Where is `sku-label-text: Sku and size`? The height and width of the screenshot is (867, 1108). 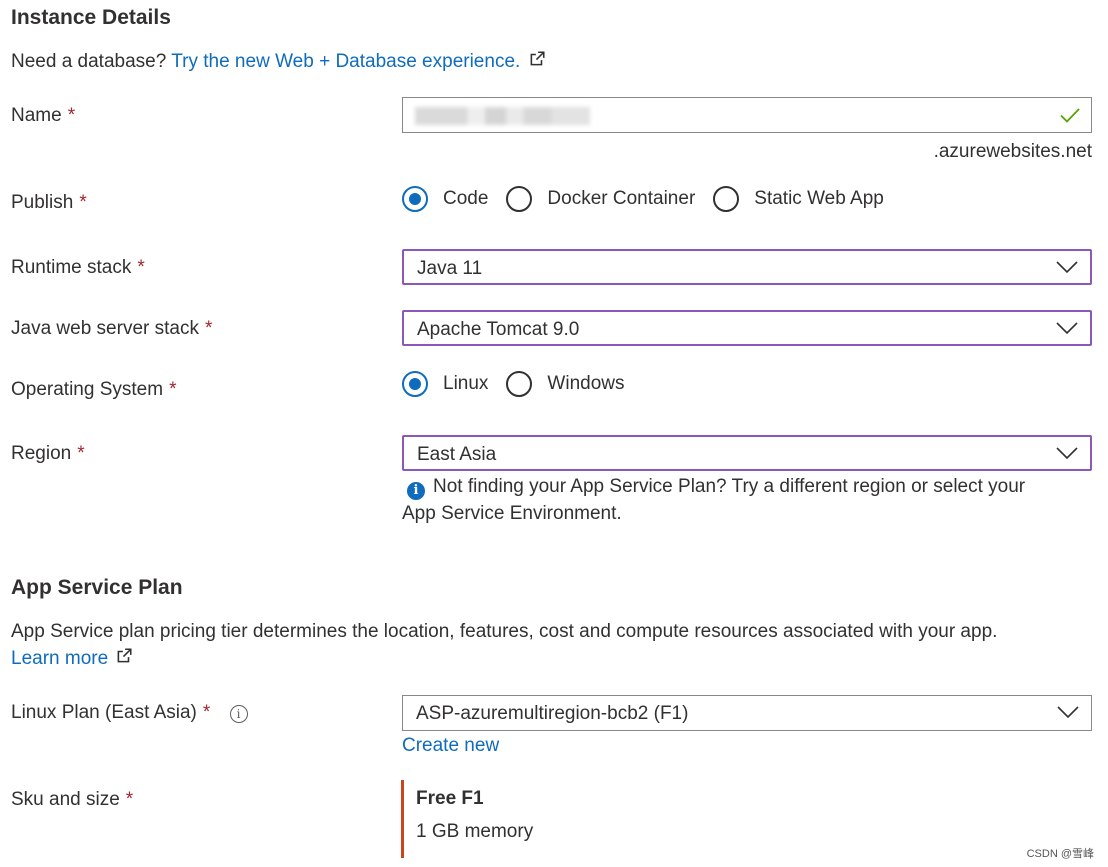
sku-label-text: Sku and size is located at coordinates (65, 799).